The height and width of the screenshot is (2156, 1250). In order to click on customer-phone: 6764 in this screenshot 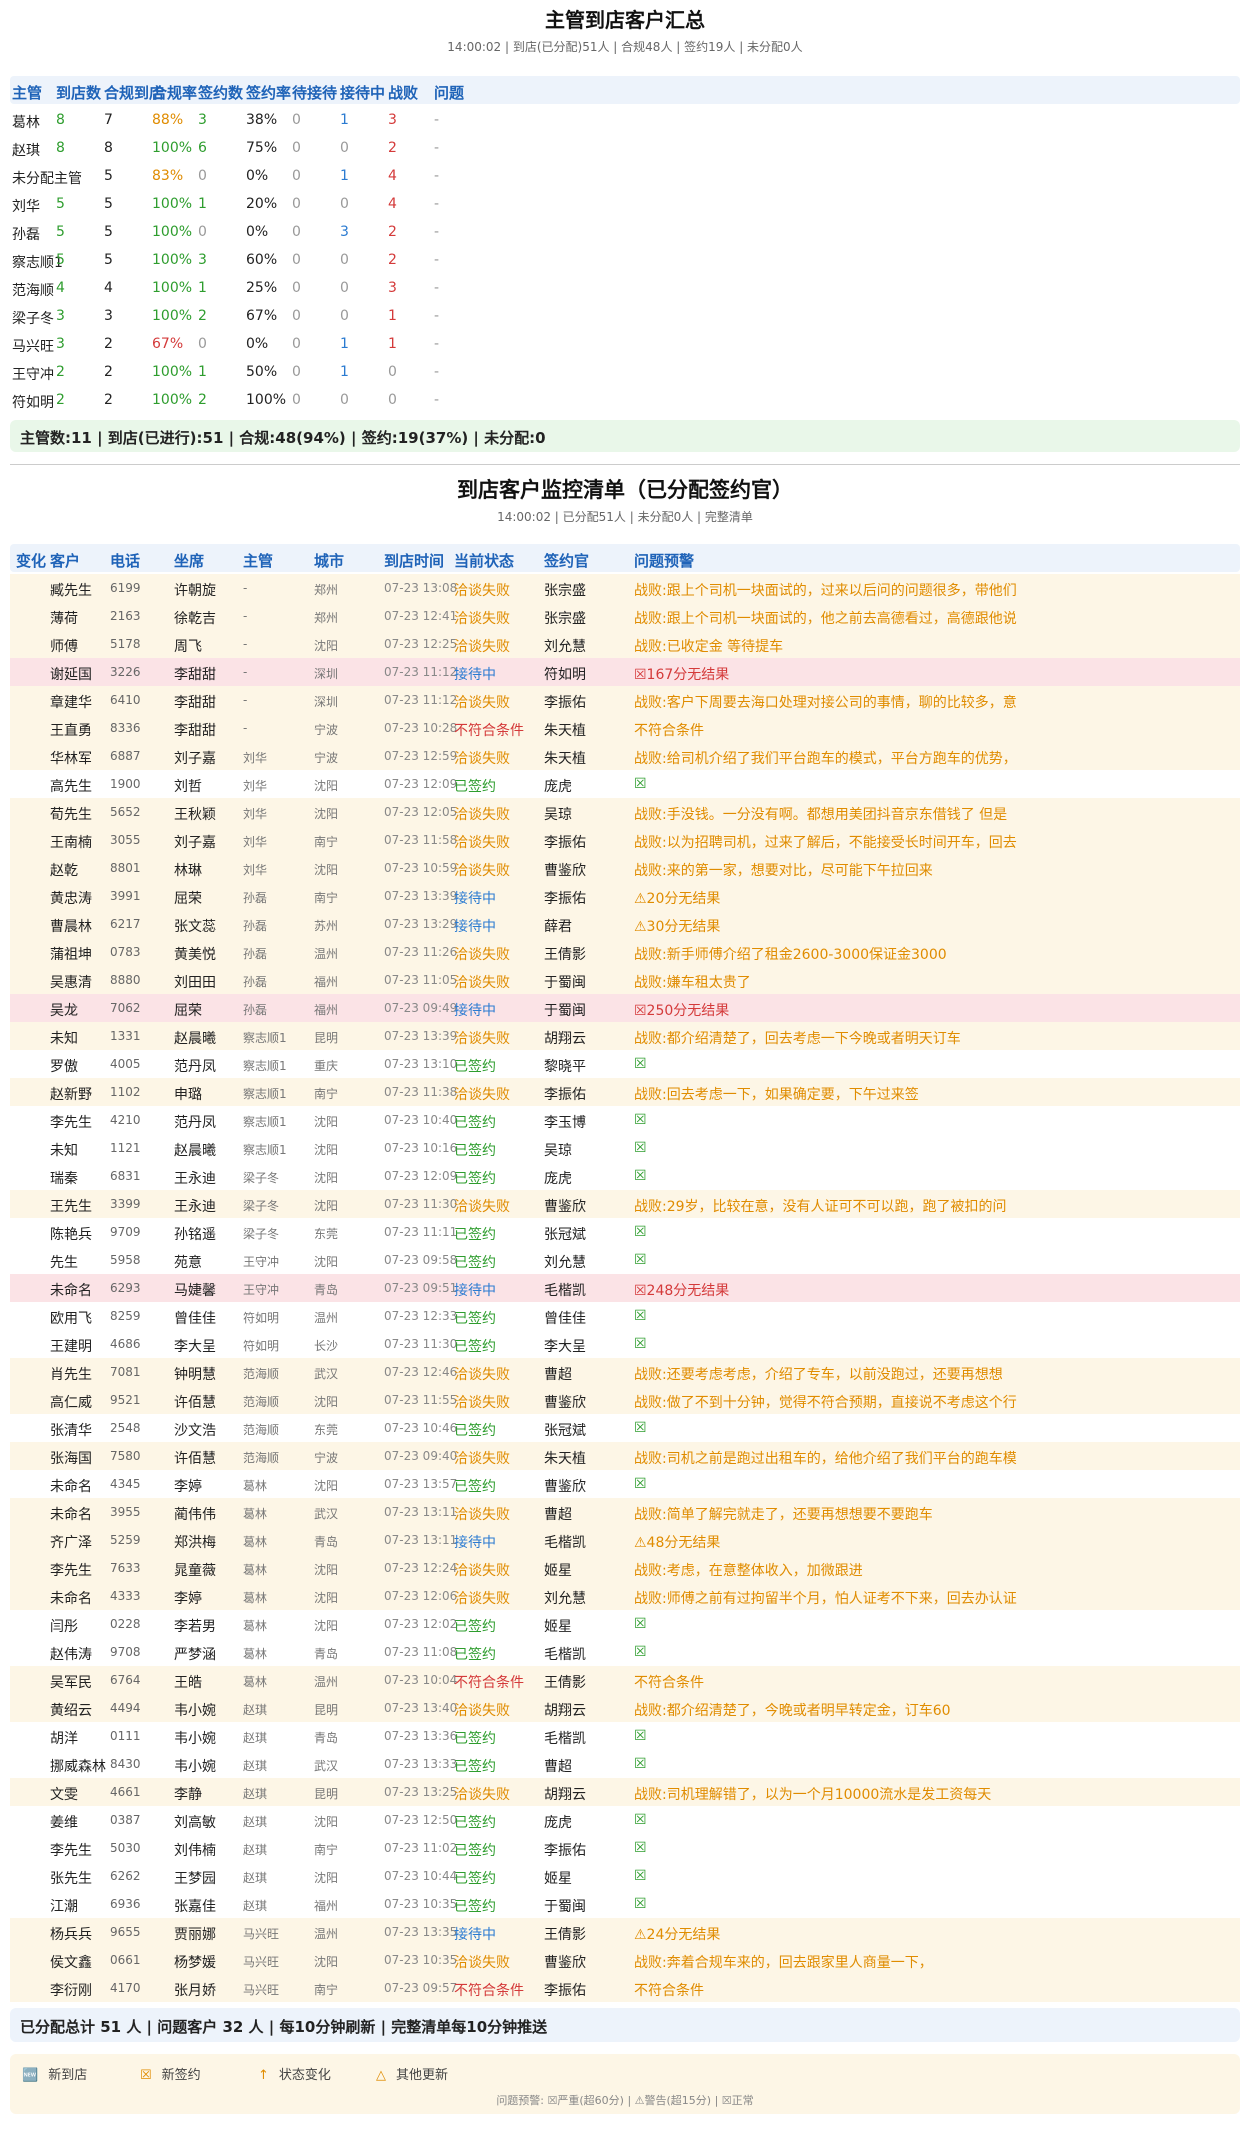, I will do `click(125, 1680)`.